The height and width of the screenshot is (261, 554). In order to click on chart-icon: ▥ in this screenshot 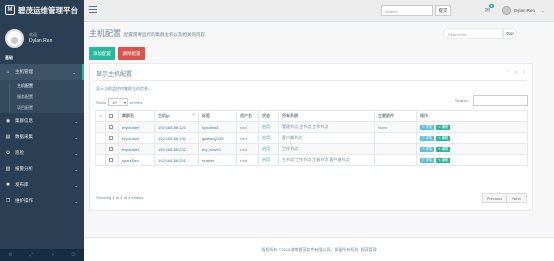, I will do `click(8, 169)`.